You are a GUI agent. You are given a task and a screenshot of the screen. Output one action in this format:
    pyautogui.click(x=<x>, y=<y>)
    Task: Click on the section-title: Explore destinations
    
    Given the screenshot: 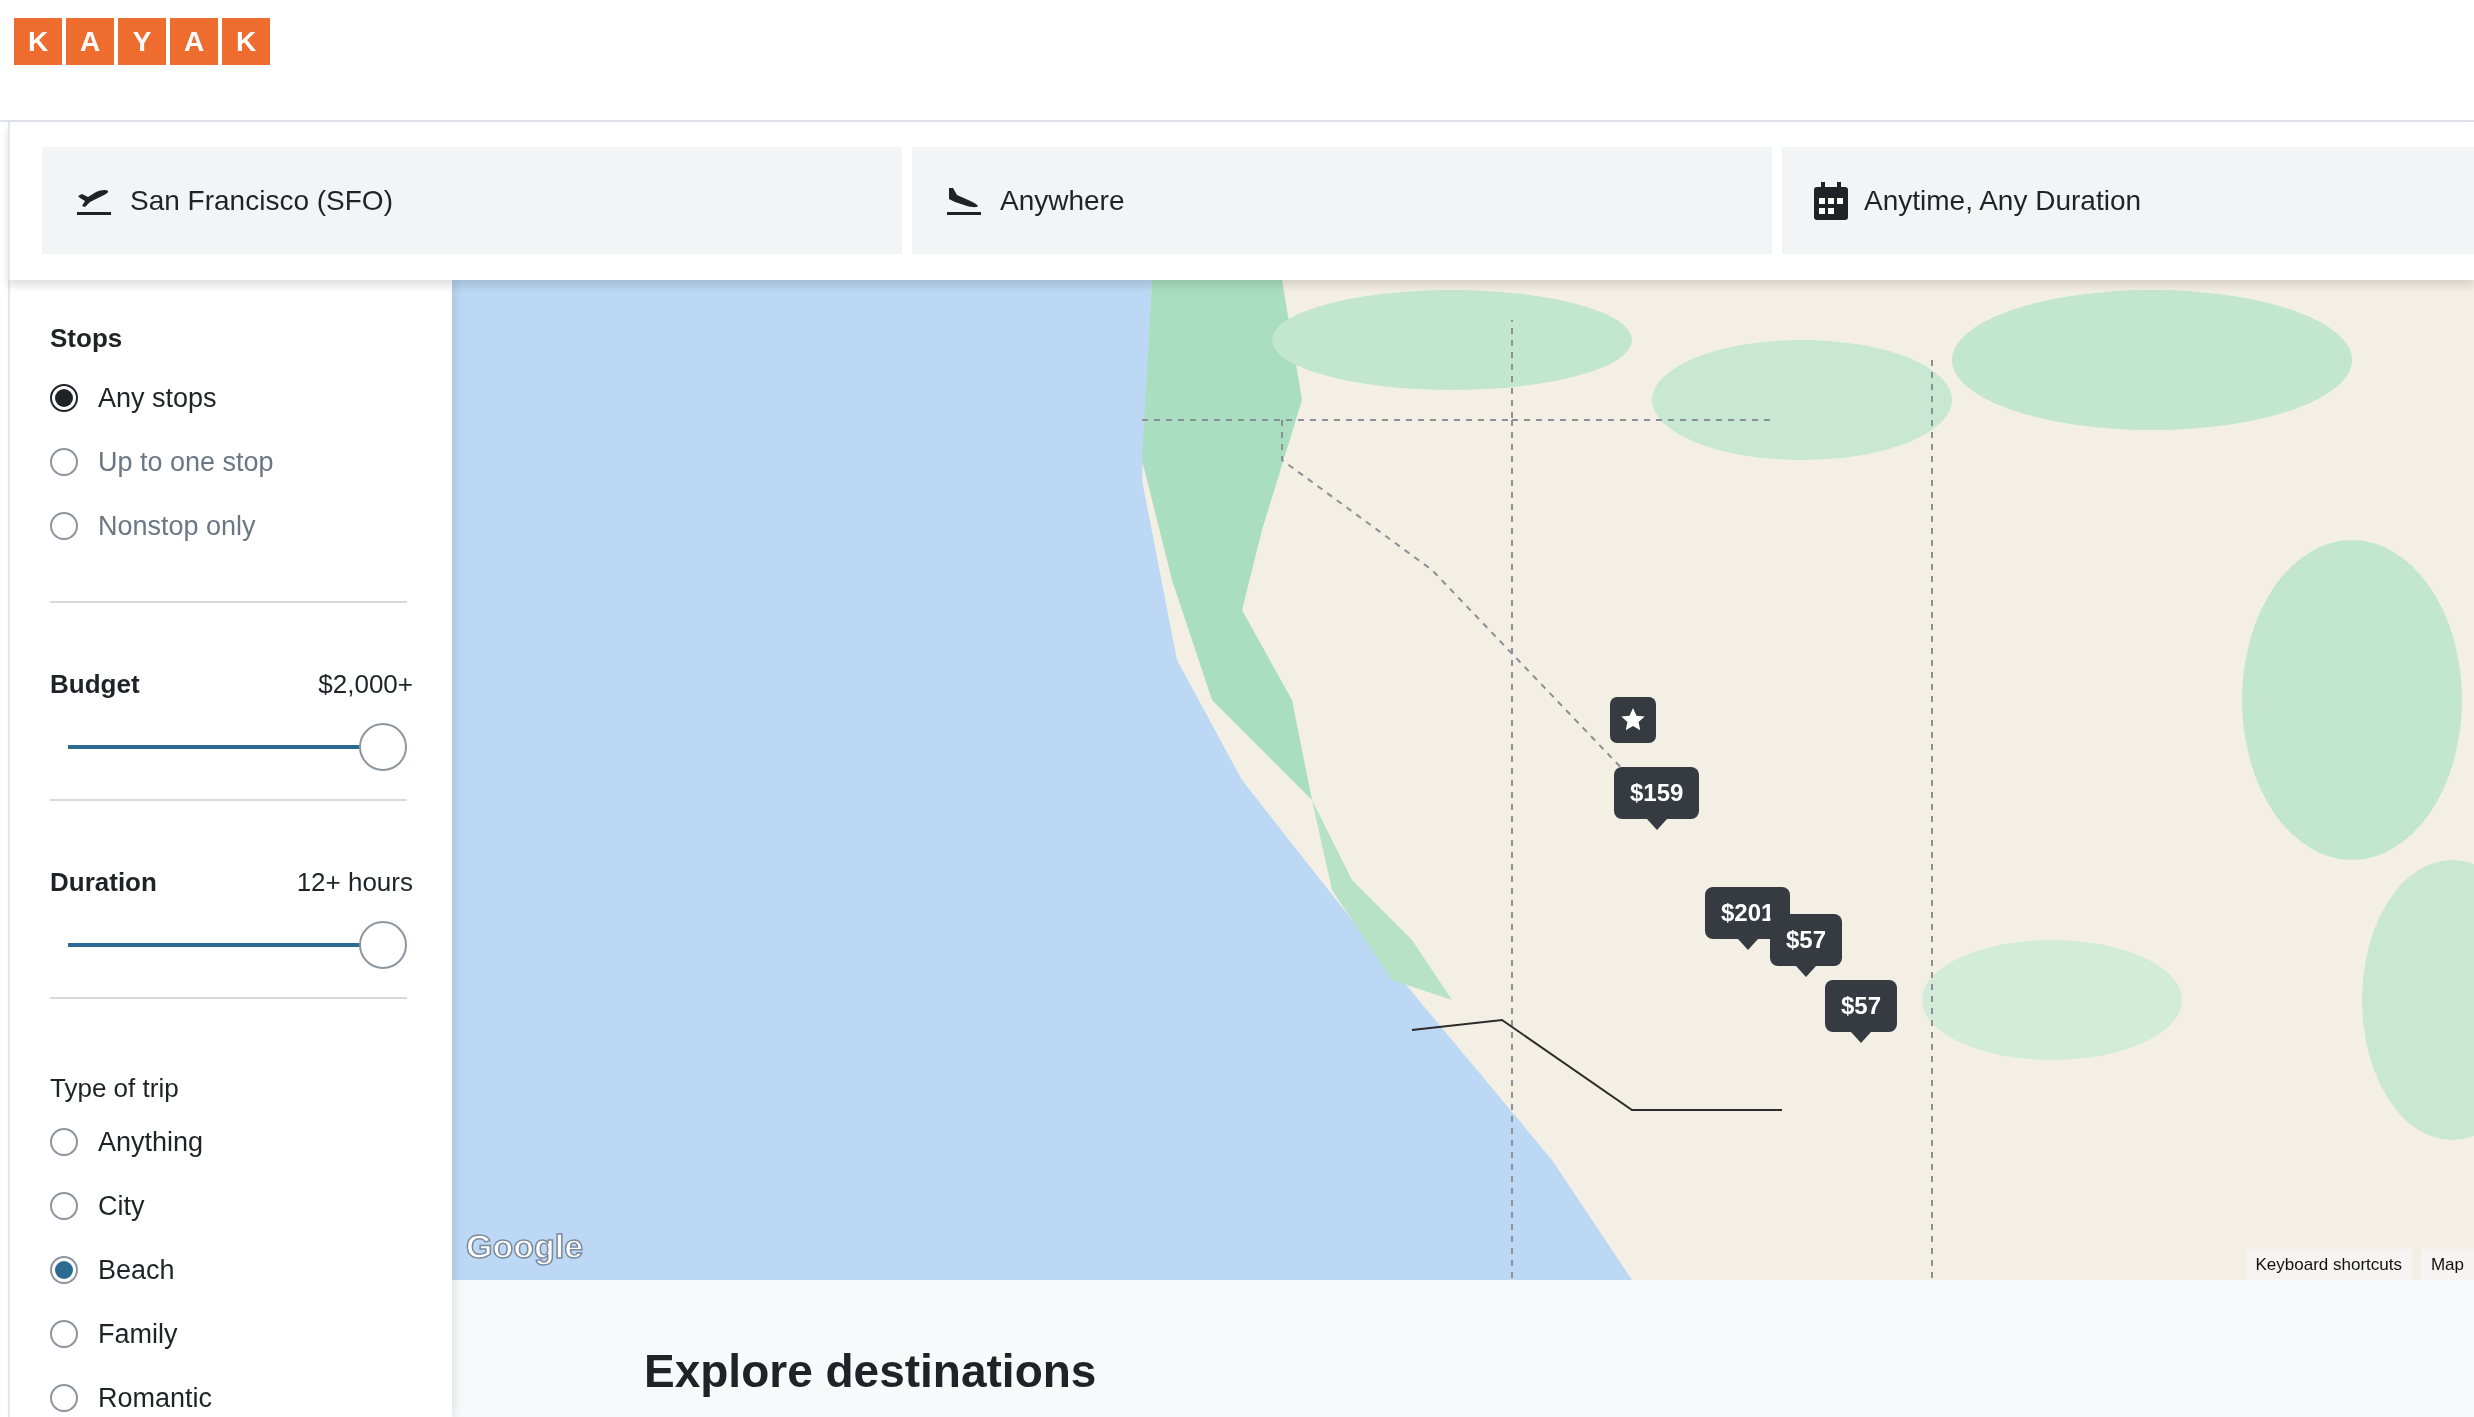 What is the action you would take?
    pyautogui.click(x=871, y=1371)
    